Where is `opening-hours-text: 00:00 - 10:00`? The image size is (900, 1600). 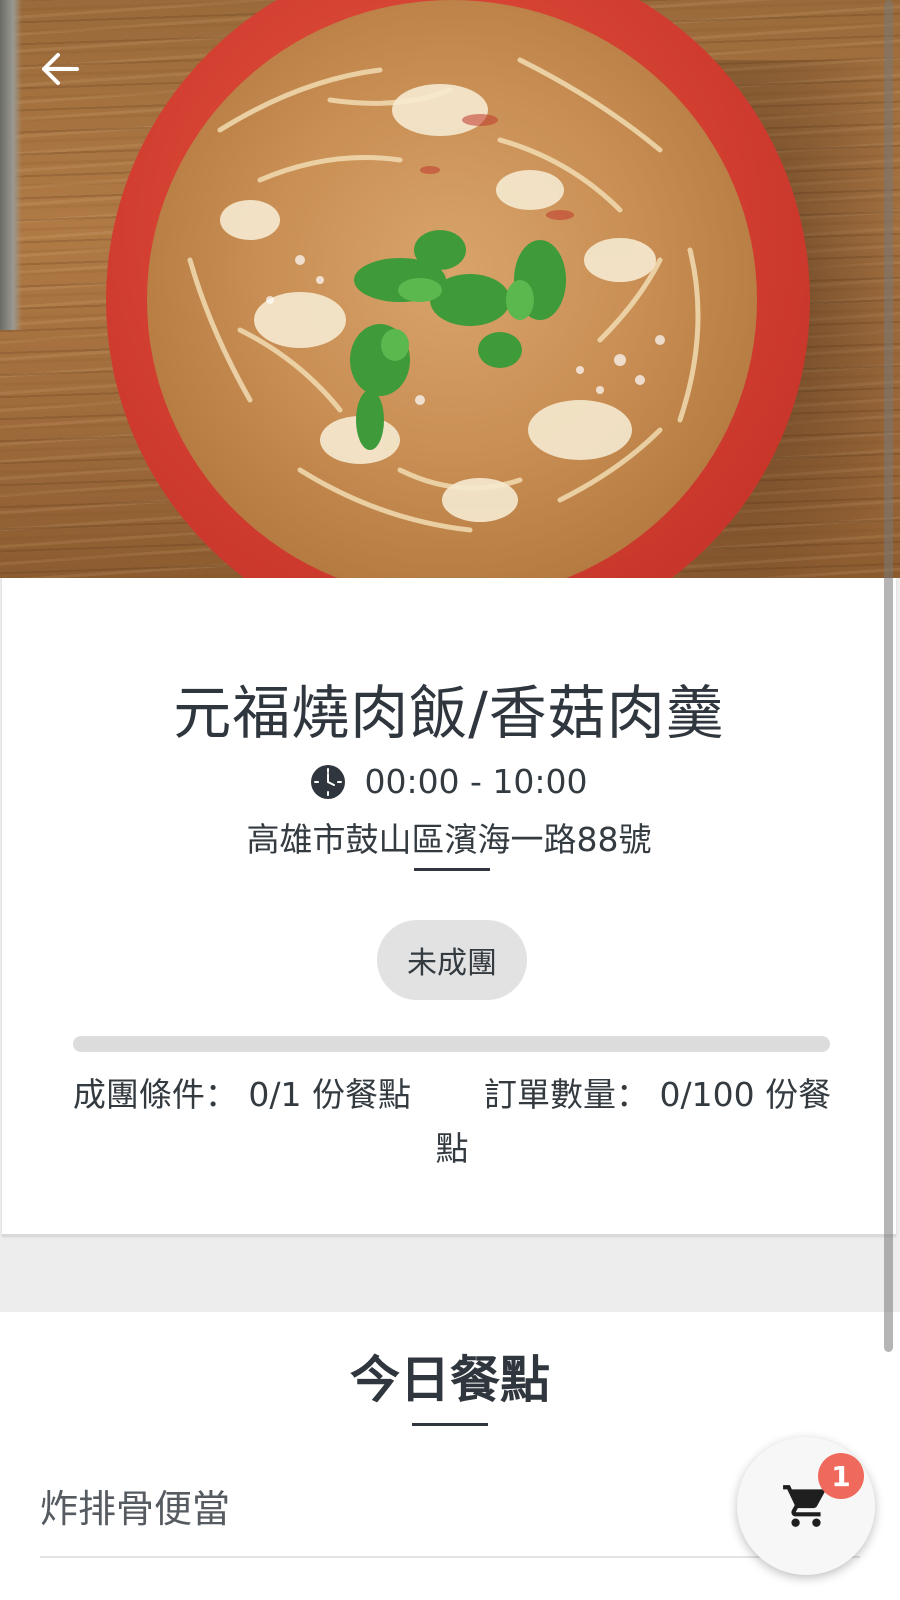
opening-hours-text: 00:00 - 10:00 is located at coordinates (476, 781).